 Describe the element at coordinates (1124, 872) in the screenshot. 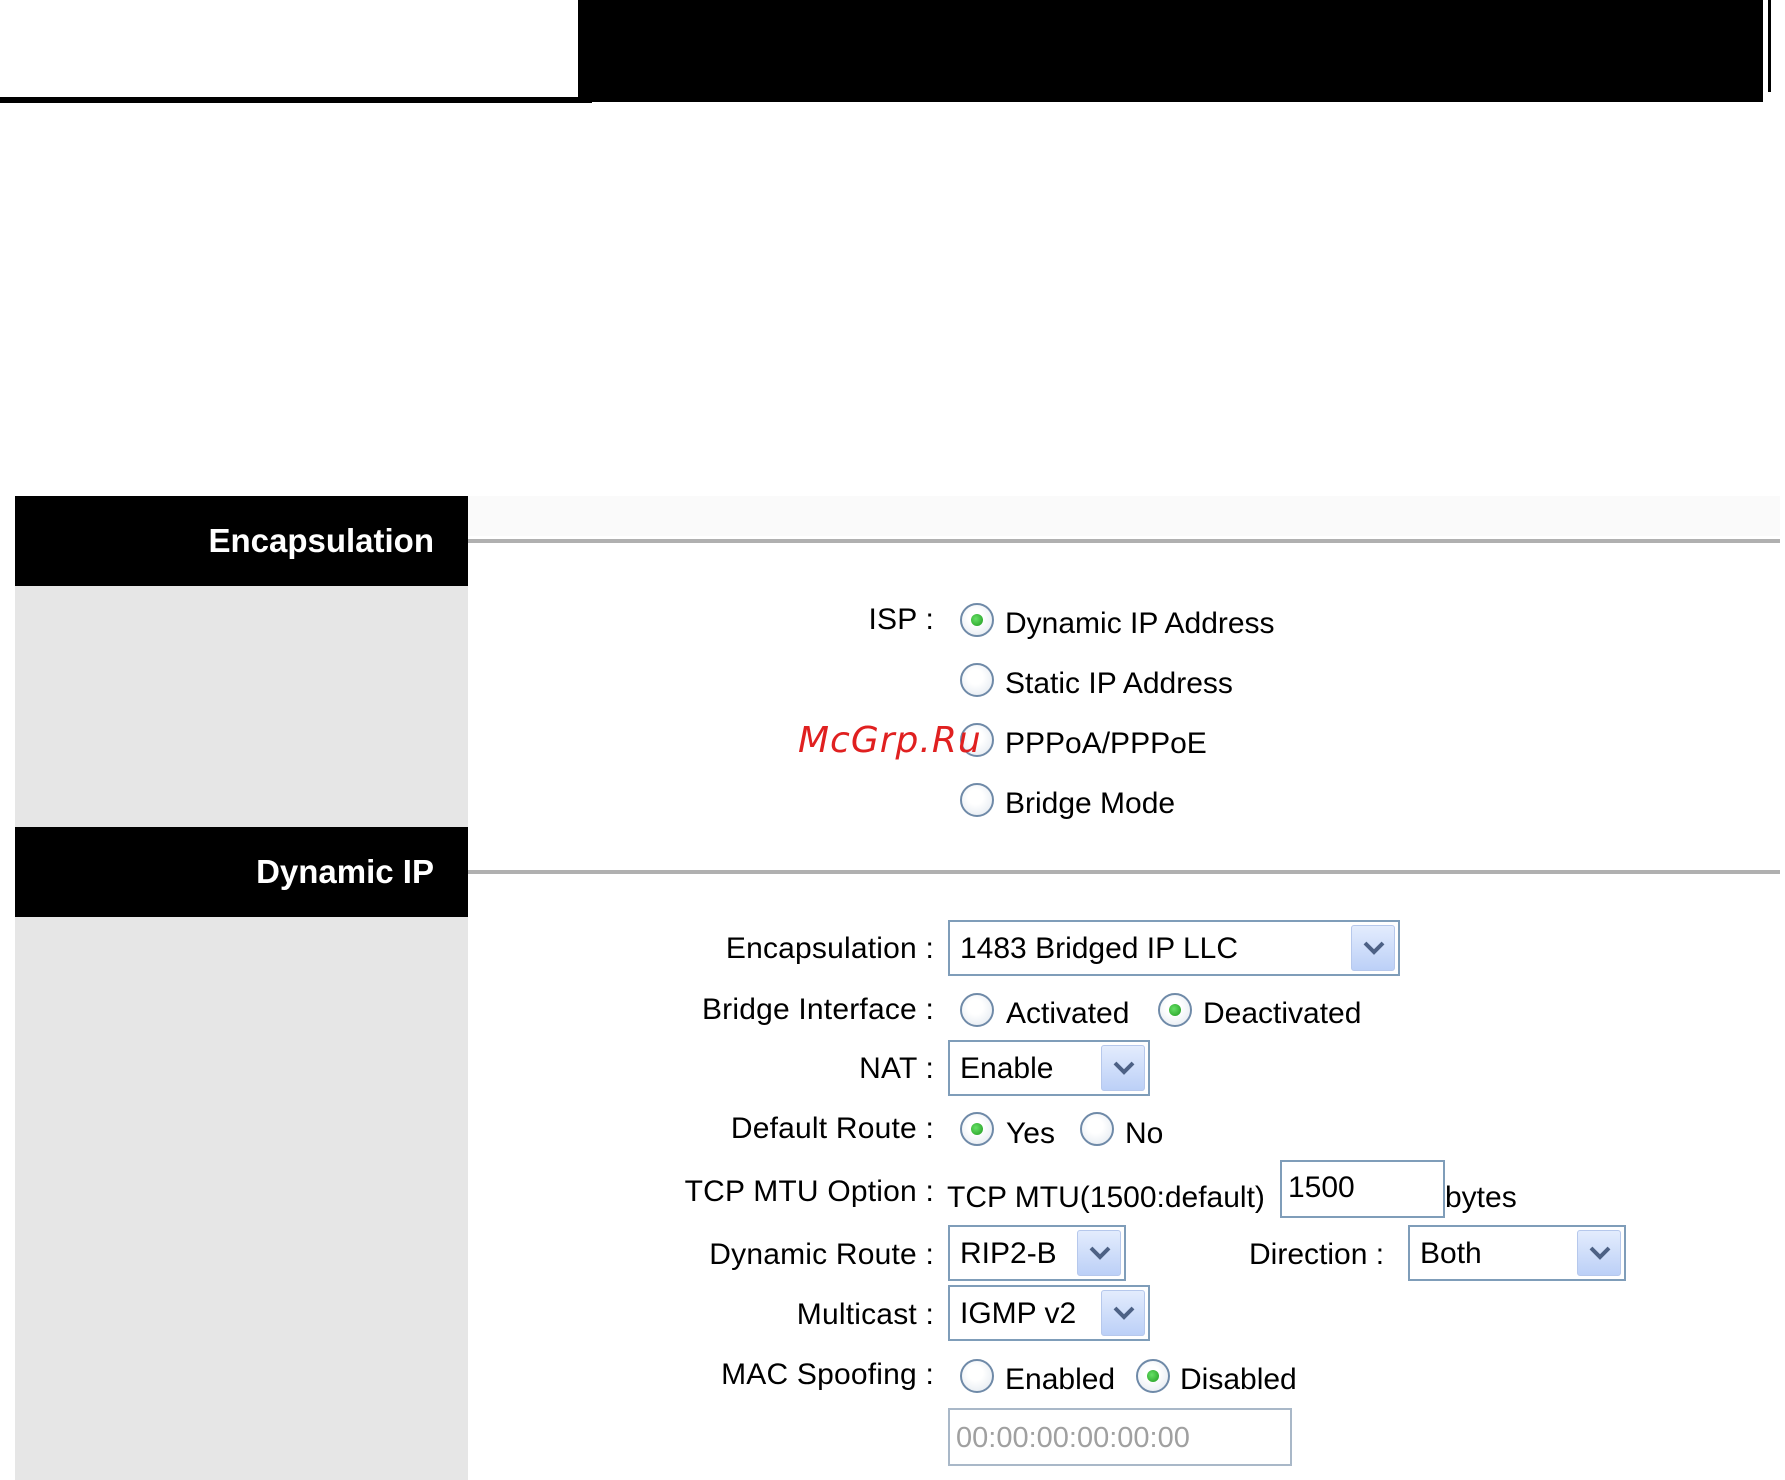

I see `section-divider-dynamic-ip` at that location.